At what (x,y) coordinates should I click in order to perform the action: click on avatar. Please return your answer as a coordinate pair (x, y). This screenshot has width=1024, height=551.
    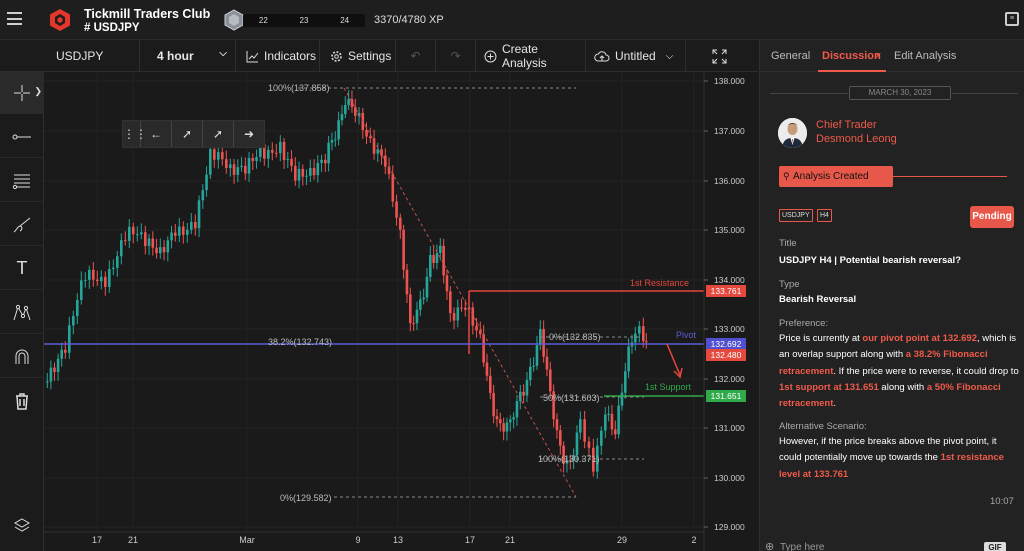
    Looking at the image, I should click on (792, 133).